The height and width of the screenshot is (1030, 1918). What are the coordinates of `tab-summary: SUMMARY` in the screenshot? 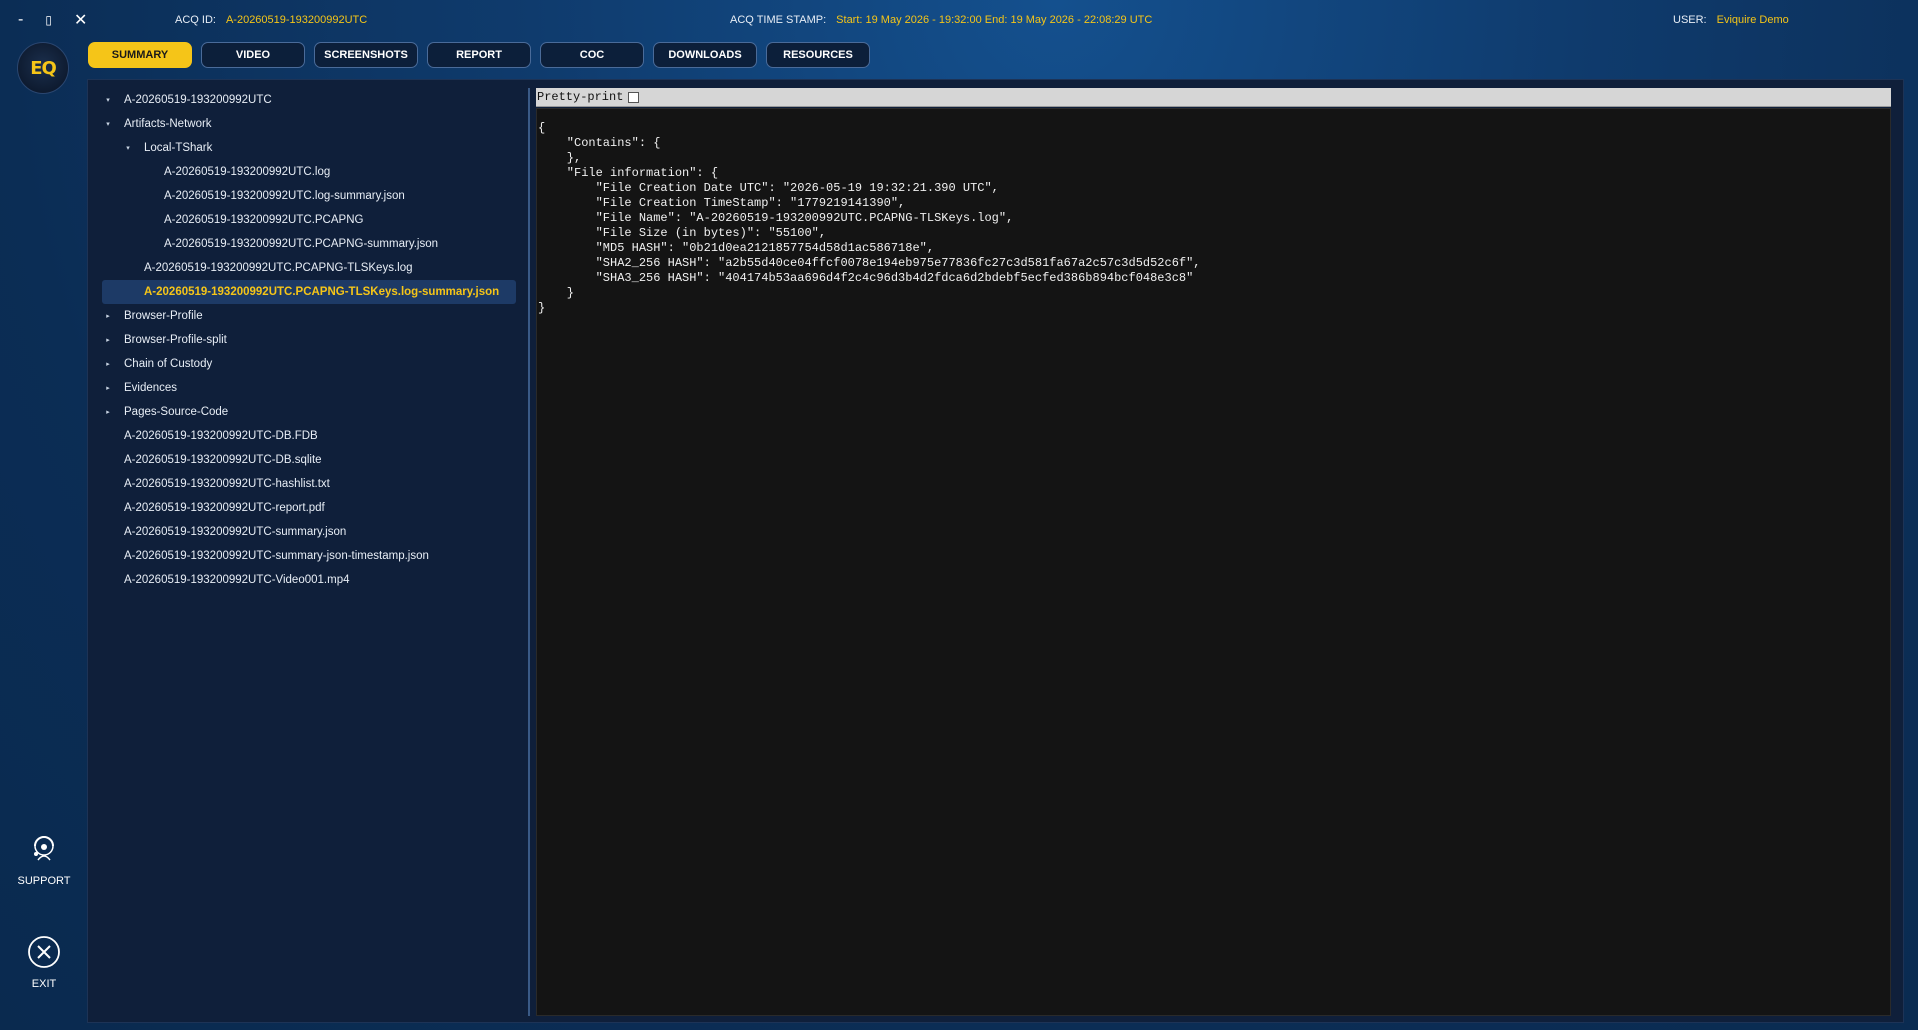 It's located at (140, 55).